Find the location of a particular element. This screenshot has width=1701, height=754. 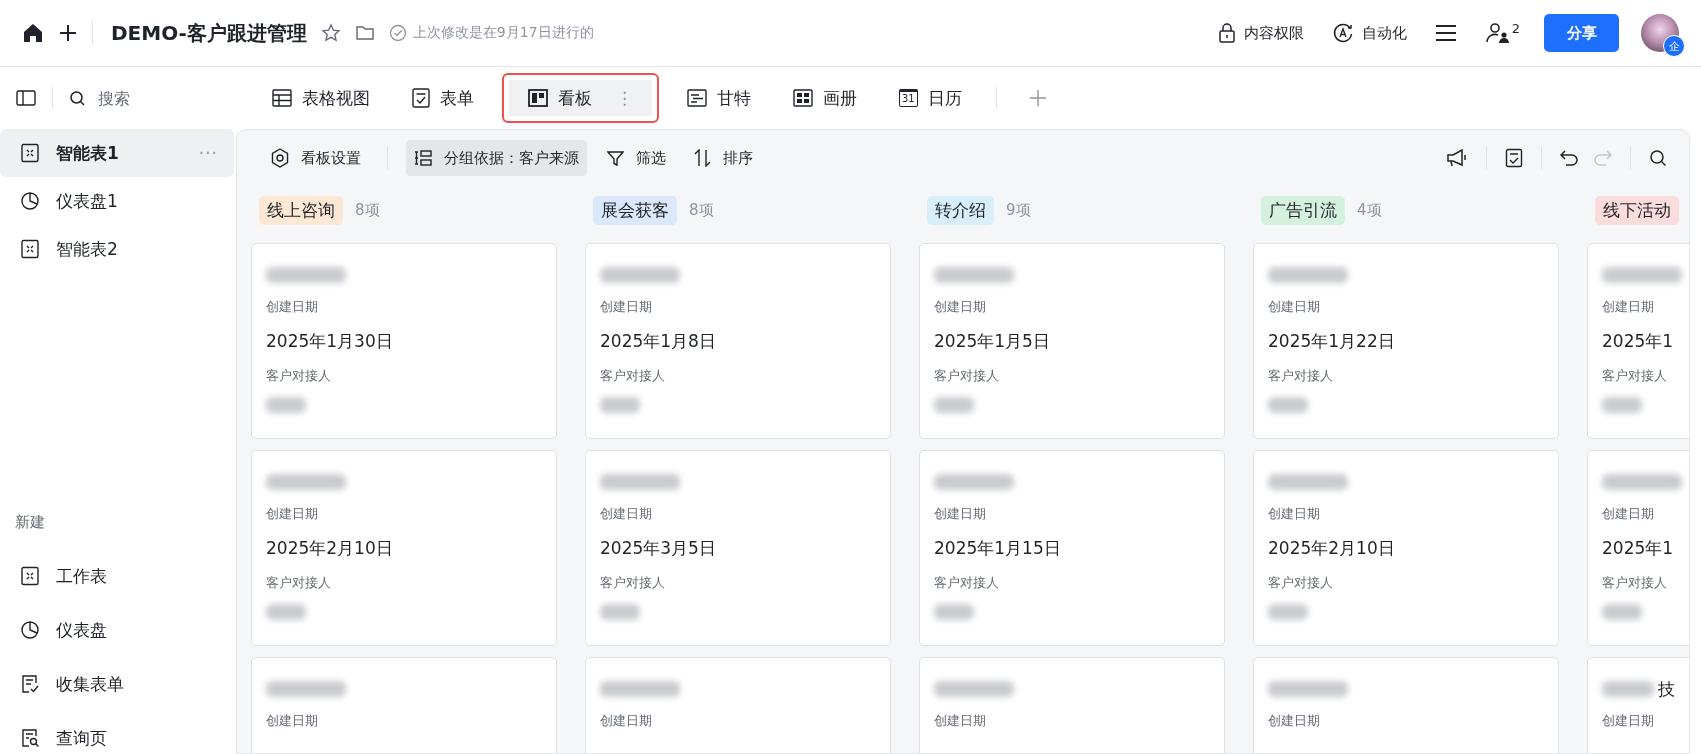

sidebar-toggle-icon is located at coordinates (26, 98).